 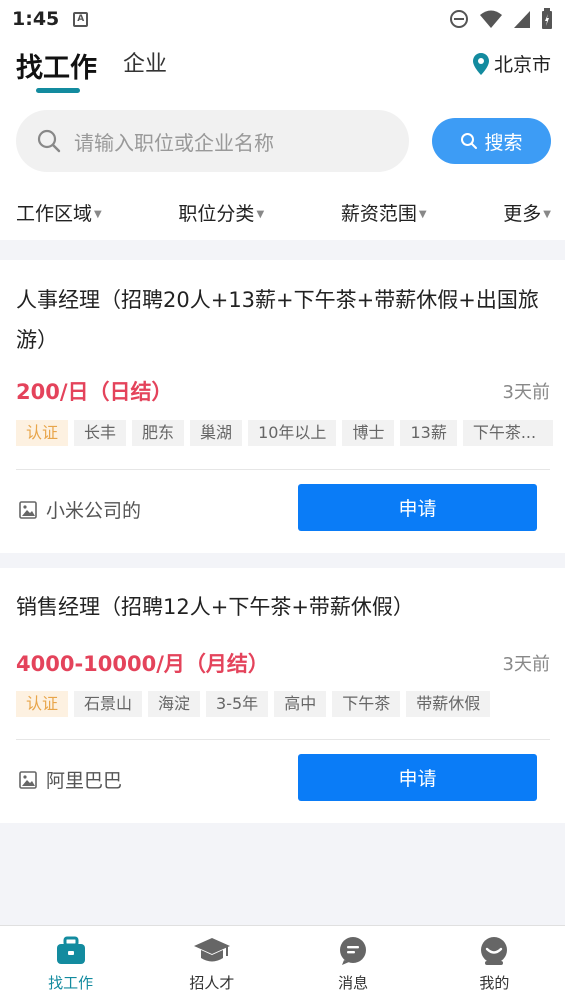 What do you see at coordinates (108, 704) in the screenshot?
I see `tag: 石景山` at bounding box center [108, 704].